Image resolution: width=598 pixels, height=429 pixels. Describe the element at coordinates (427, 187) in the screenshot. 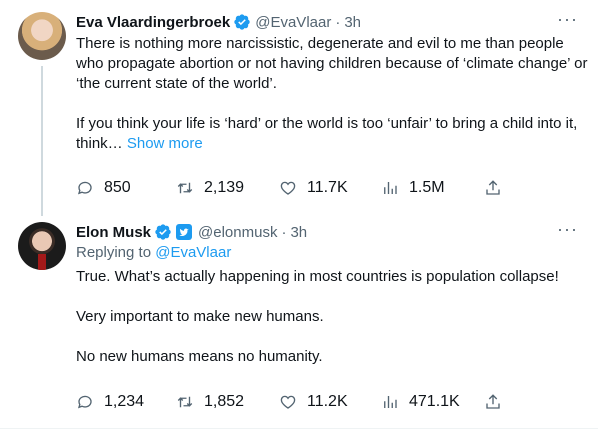

I see `views-count: 1.5M` at that location.